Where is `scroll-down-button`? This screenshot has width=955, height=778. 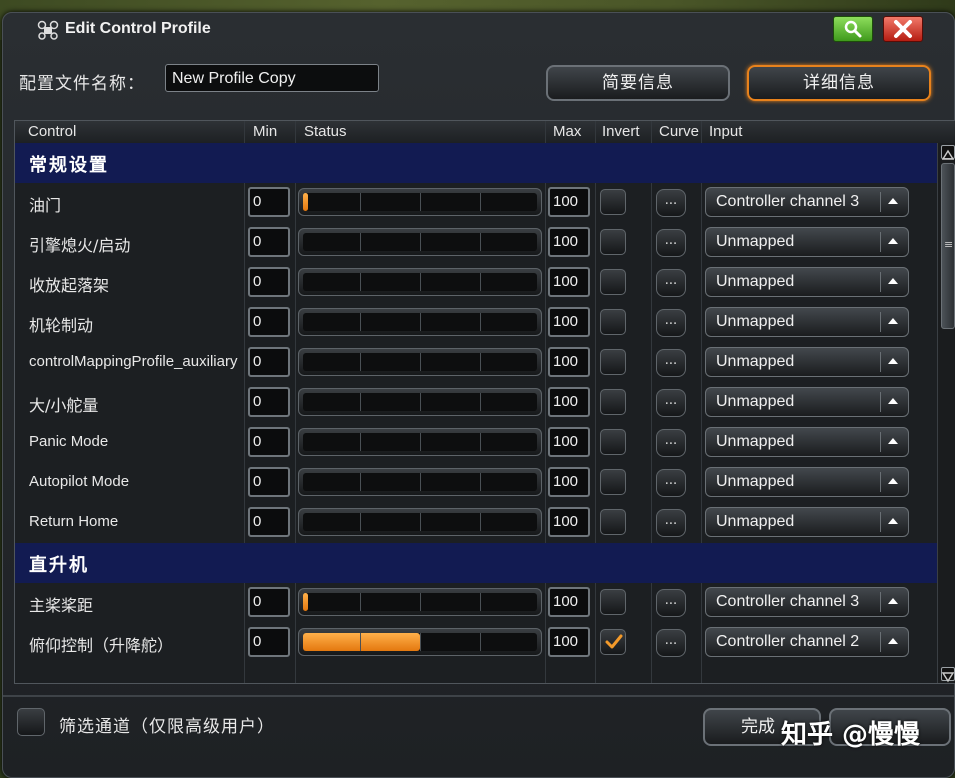 scroll-down-button is located at coordinates (948, 675).